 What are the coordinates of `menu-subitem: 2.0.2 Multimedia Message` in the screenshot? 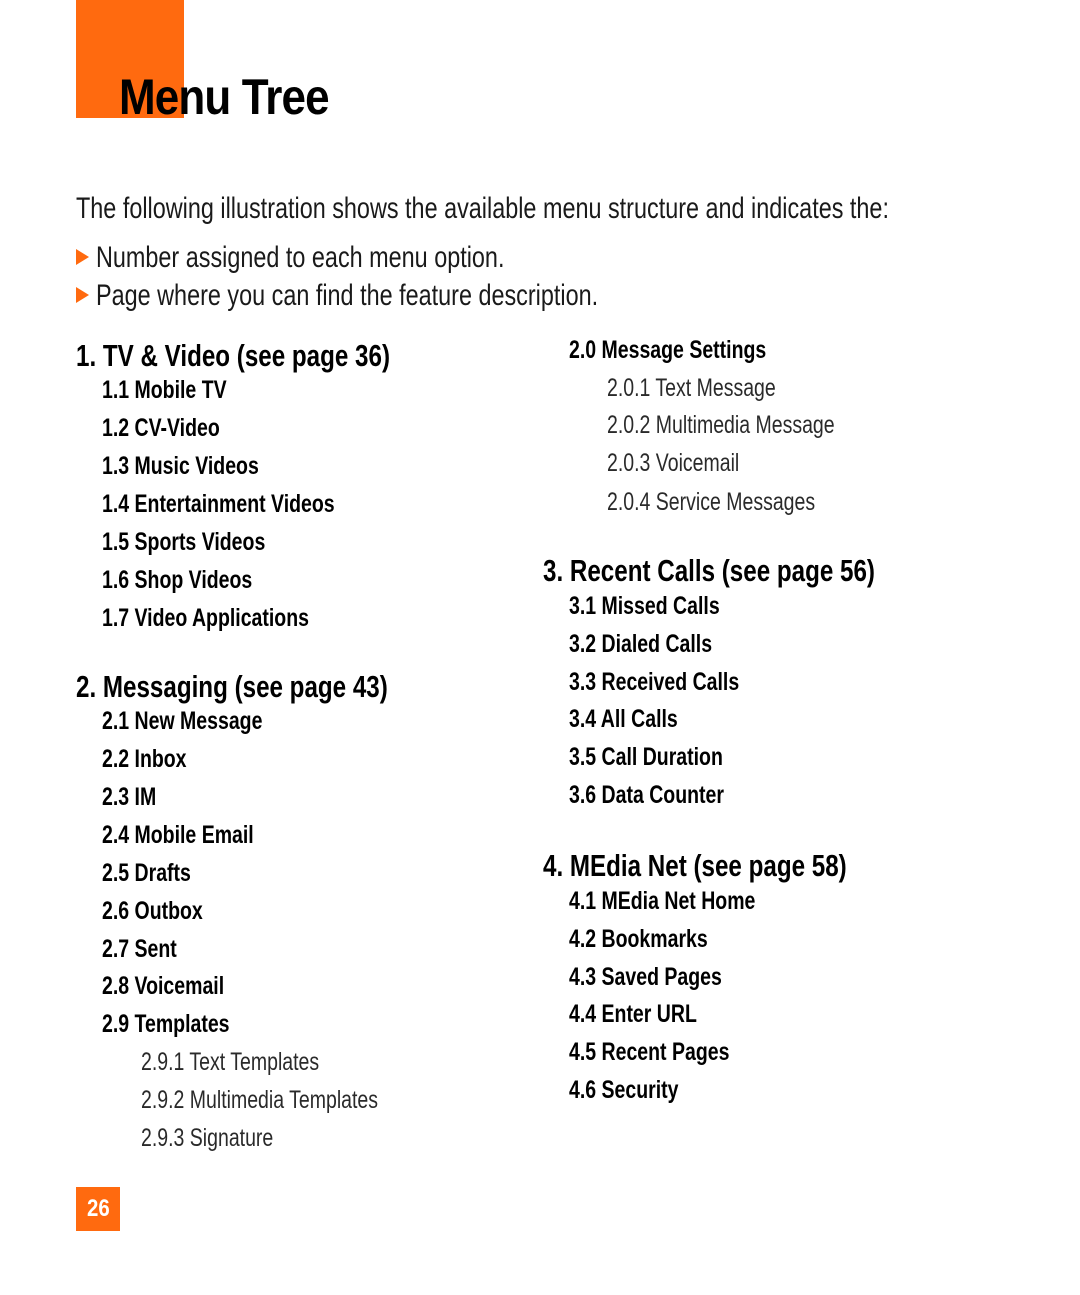 It's located at (753, 425).